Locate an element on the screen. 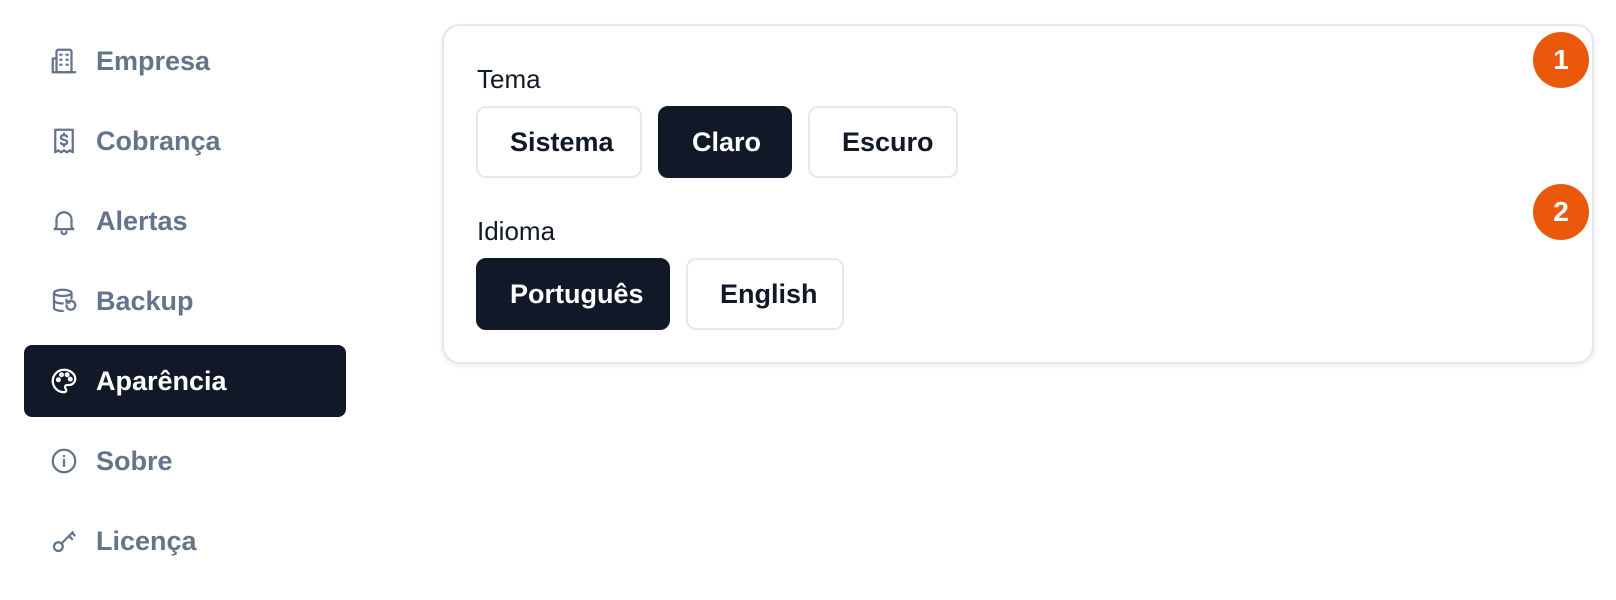 The image size is (1616, 600). sidebar-item-label: Backup is located at coordinates (145, 300).